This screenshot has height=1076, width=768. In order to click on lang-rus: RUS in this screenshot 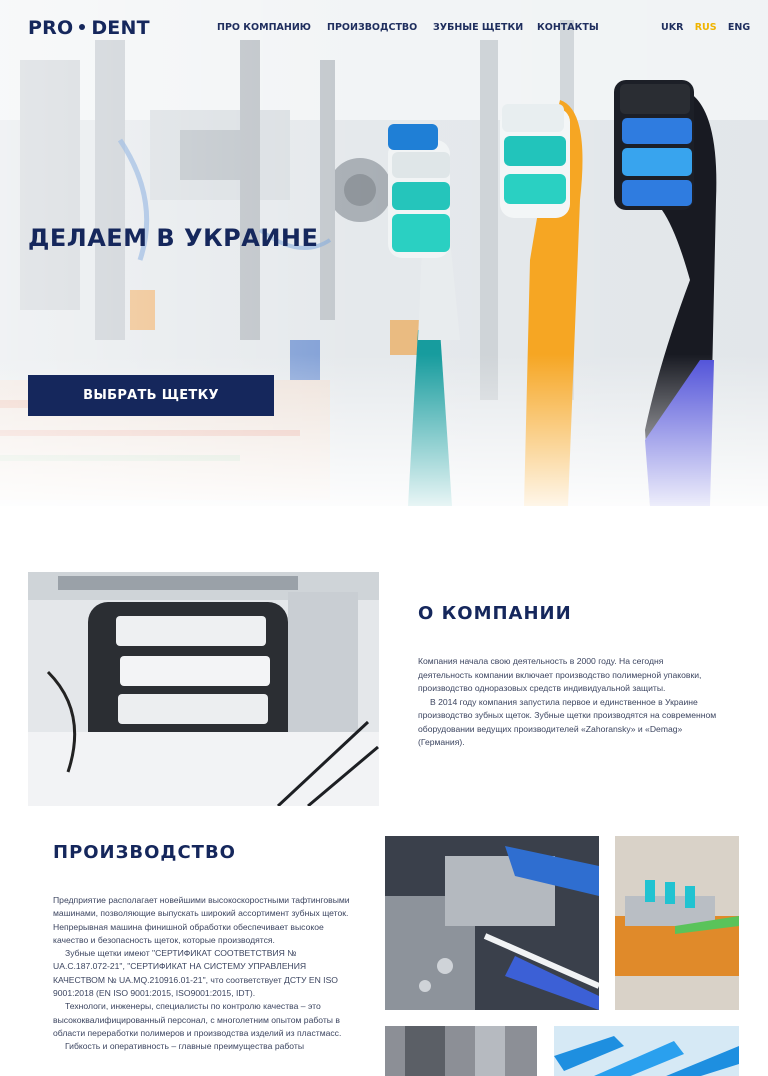, I will do `click(706, 27)`.